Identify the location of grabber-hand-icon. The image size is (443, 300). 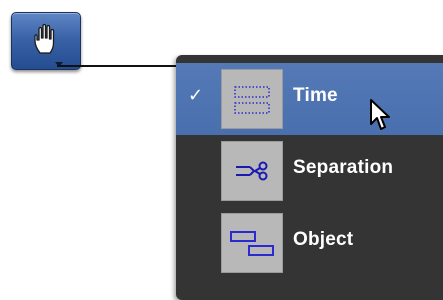
(44, 38).